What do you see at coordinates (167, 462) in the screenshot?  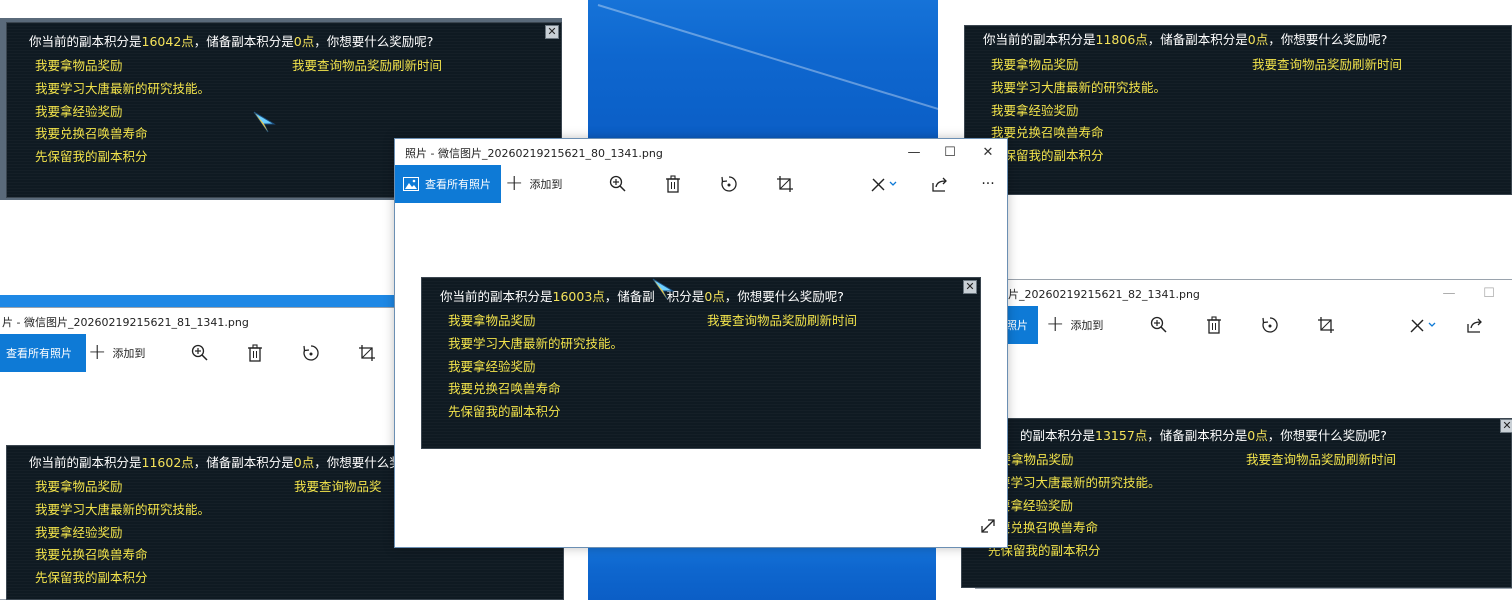 I see `points-value: 11602点` at bounding box center [167, 462].